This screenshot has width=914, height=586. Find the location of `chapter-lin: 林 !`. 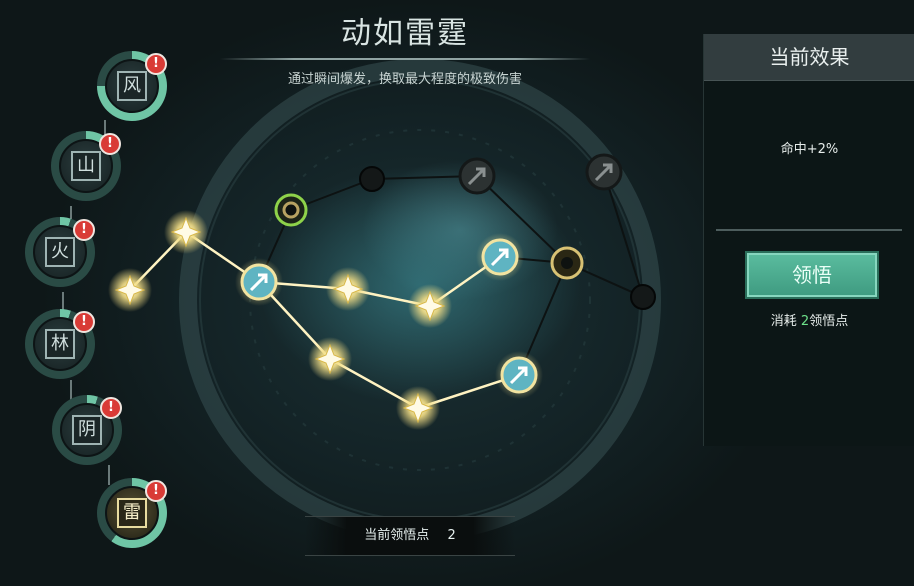

chapter-lin: 林 ! is located at coordinates (60, 344).